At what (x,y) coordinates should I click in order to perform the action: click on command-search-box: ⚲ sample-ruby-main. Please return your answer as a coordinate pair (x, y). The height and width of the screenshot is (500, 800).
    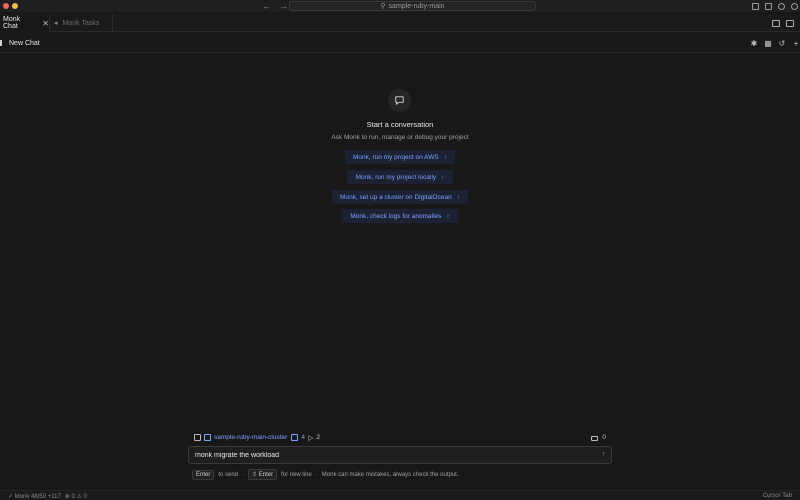
    Looking at the image, I should click on (412, 6).